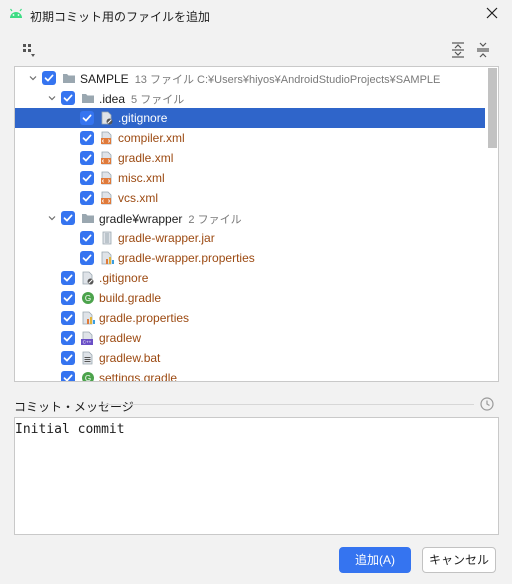 The width and height of the screenshot is (512, 584). I want to click on tree-item-label: .idea 5 ファイル, so click(141, 99).